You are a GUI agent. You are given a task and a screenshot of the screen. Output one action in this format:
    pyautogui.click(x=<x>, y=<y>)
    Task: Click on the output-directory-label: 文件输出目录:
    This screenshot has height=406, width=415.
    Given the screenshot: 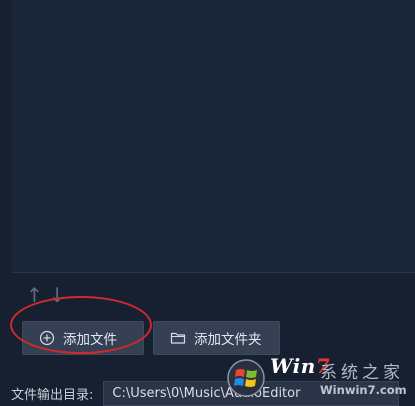 What is the action you would take?
    pyautogui.click(x=52, y=395)
    